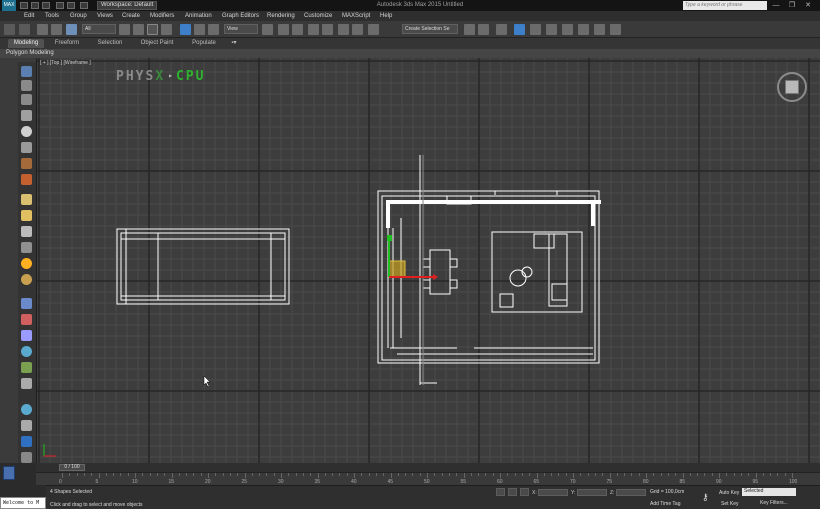  What do you see at coordinates (592, 492) in the screenshot?
I see `y-coord-field` at bounding box center [592, 492].